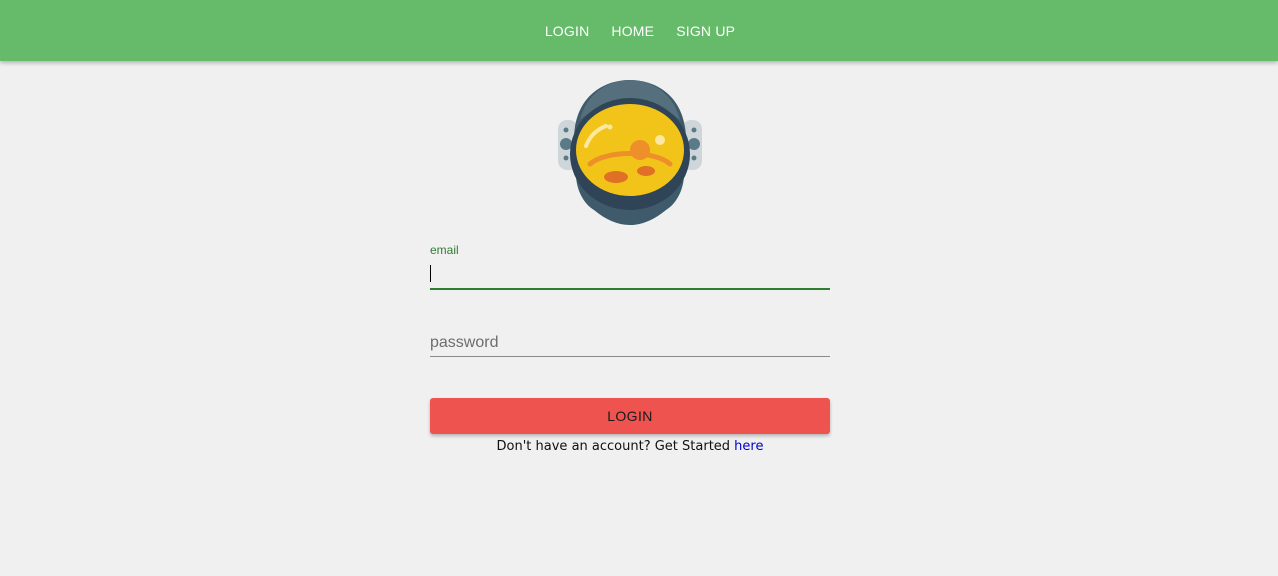 Image resolution: width=1278 pixels, height=576 pixels. What do you see at coordinates (615, 446) in the screenshot?
I see `signup-prompt-text: Don't have an account? Get Started` at bounding box center [615, 446].